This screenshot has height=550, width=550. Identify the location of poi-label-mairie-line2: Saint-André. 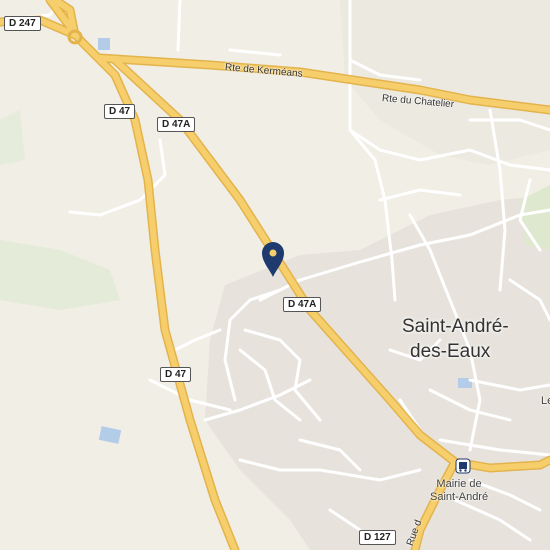
(459, 497).